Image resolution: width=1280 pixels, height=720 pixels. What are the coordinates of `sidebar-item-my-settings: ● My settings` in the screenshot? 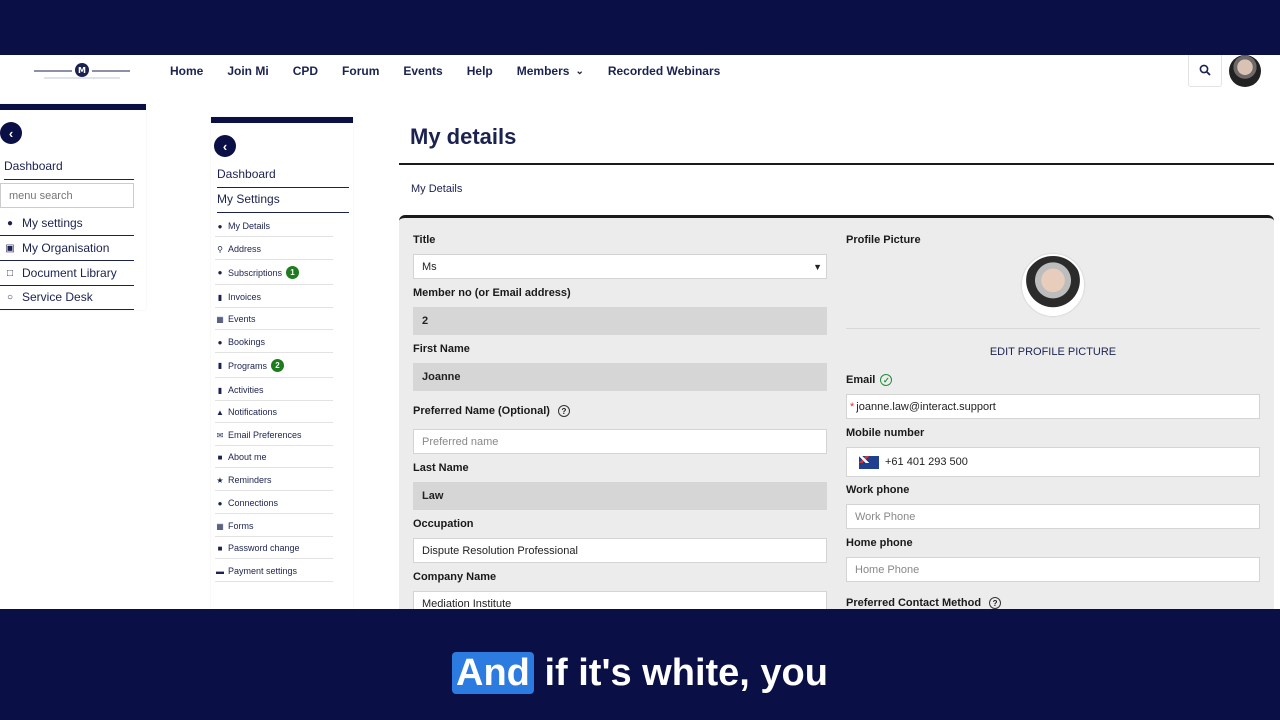 It's located at (67, 226).